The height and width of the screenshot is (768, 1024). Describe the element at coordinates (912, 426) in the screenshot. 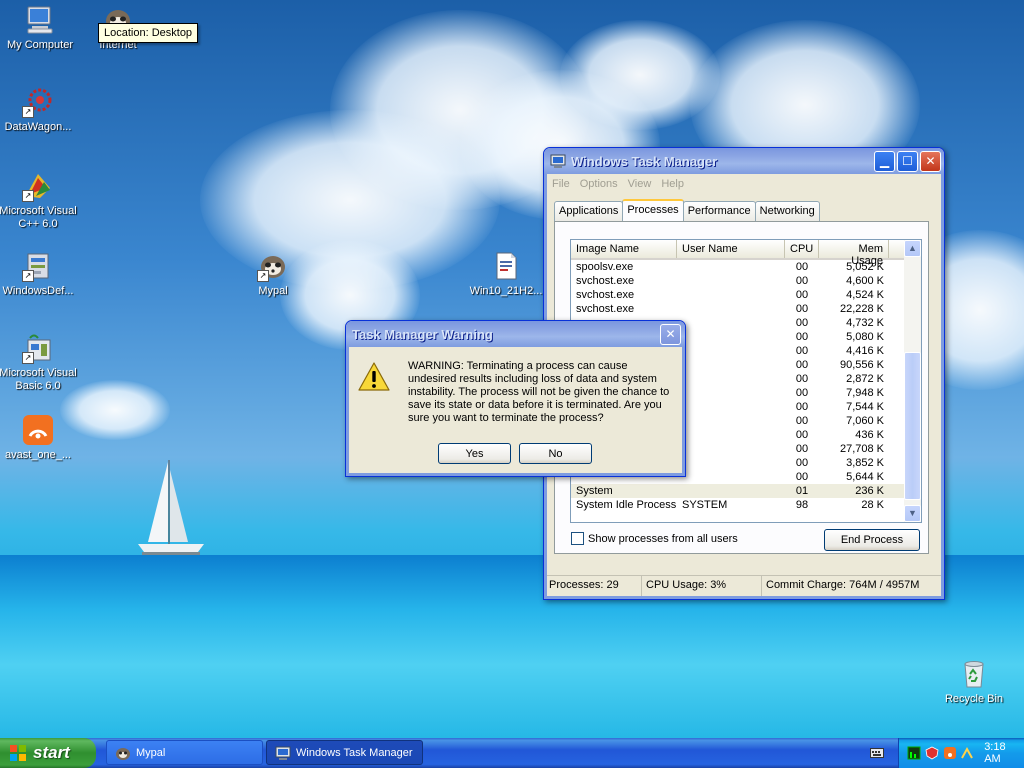

I see `scroll-thumb` at that location.